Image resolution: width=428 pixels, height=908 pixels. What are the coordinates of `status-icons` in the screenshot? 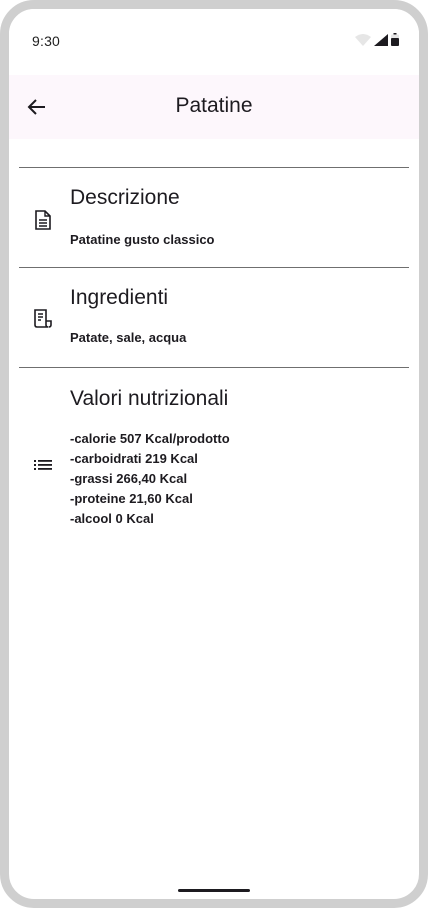 It's located at (377, 39).